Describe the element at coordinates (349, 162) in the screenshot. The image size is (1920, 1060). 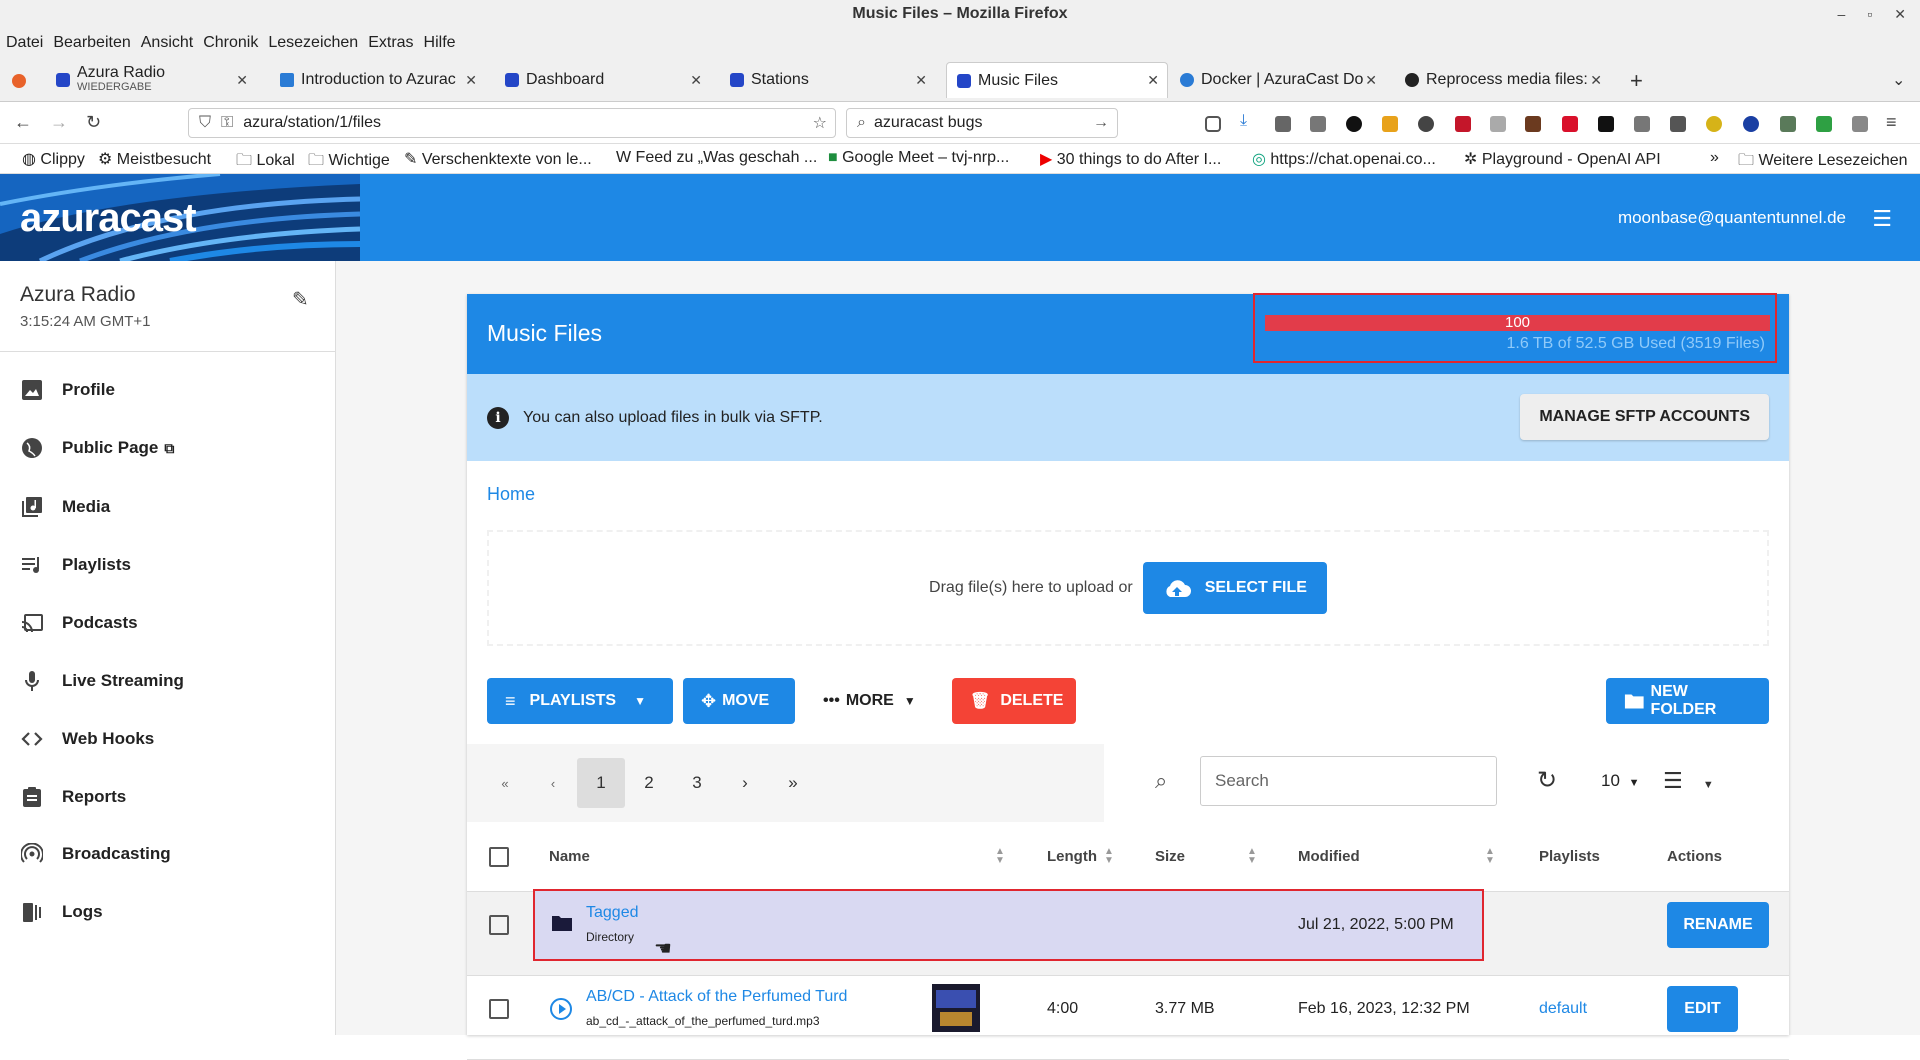
I see `bookmark-folder-wichtige: 🗀 Wichtige` at that location.